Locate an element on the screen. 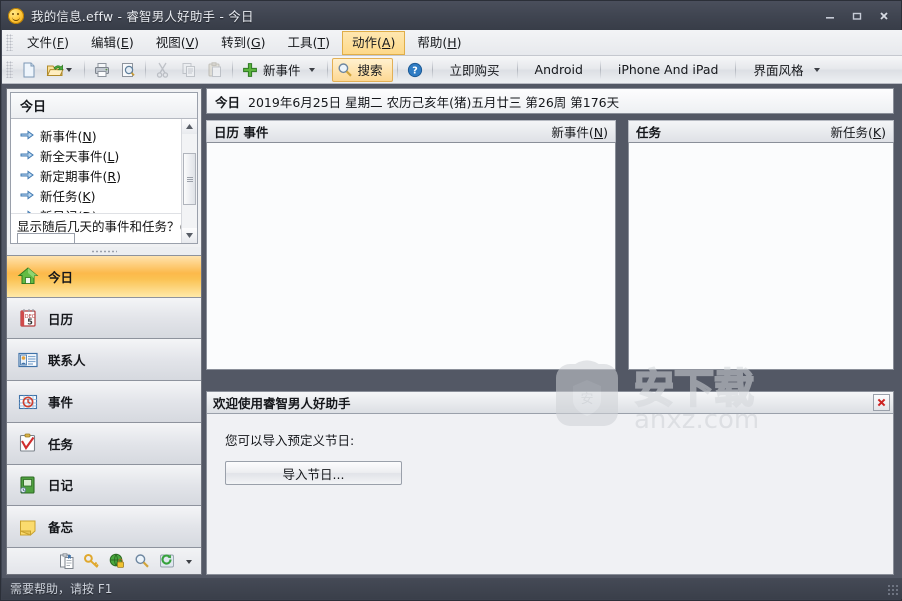  new-document-icon is located at coordinates (29, 70).